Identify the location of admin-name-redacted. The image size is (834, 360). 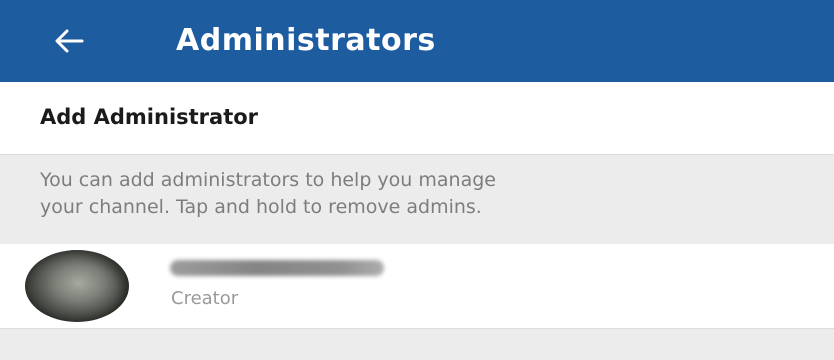
(277, 268).